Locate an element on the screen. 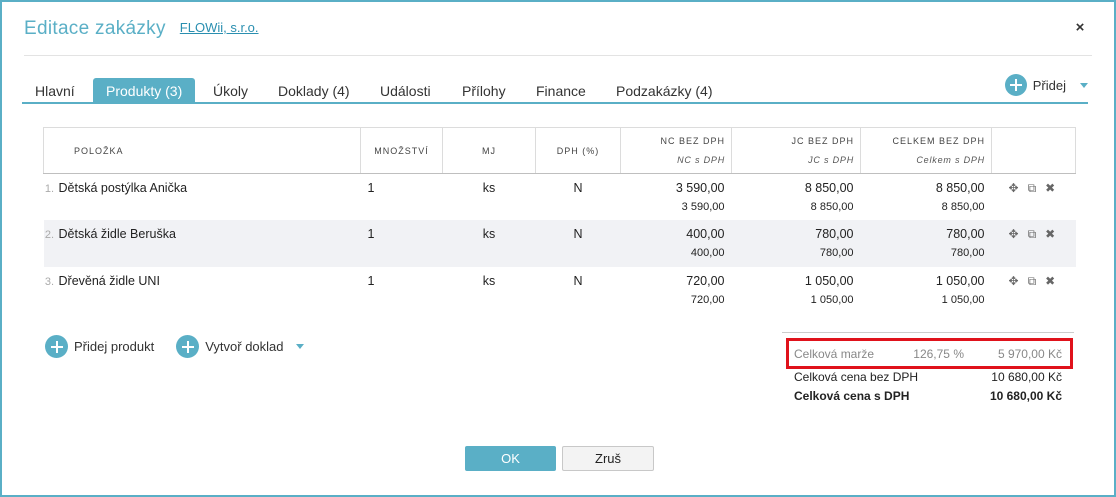  margin-label: Celková marže is located at coordinates (834, 354).